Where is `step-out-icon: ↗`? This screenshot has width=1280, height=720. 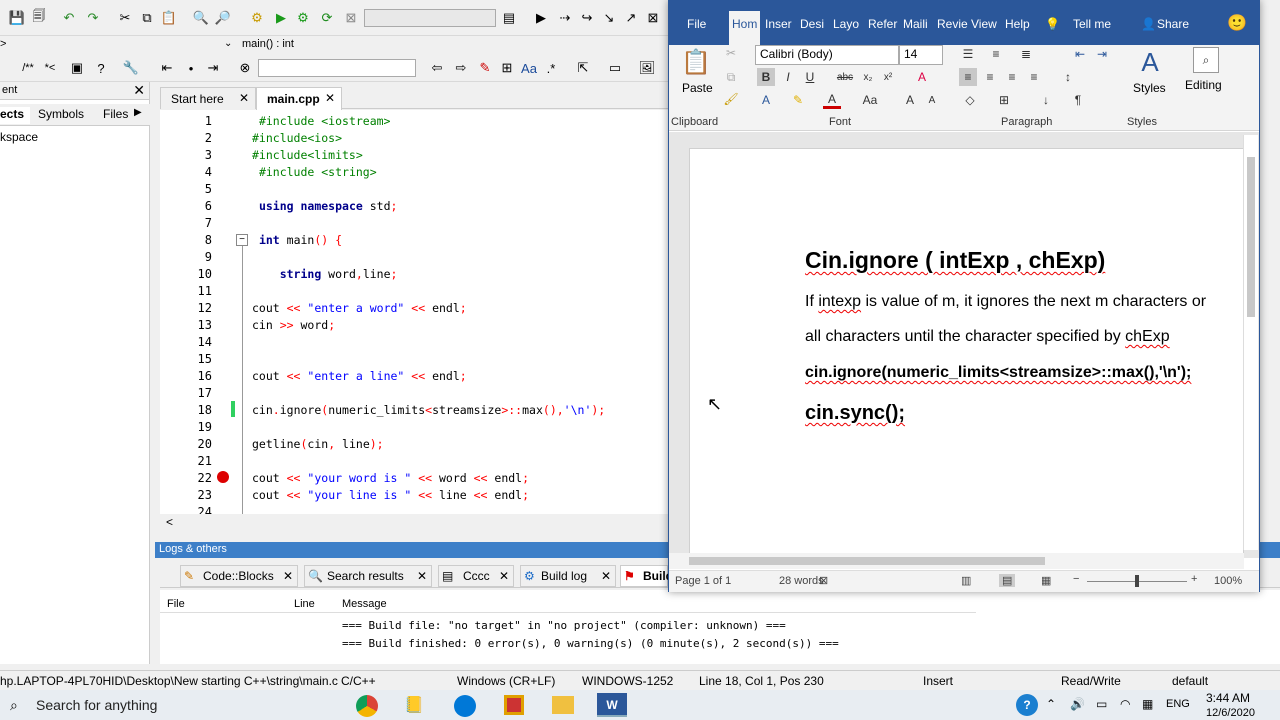
step-out-icon: ↗ is located at coordinates (631, 18).